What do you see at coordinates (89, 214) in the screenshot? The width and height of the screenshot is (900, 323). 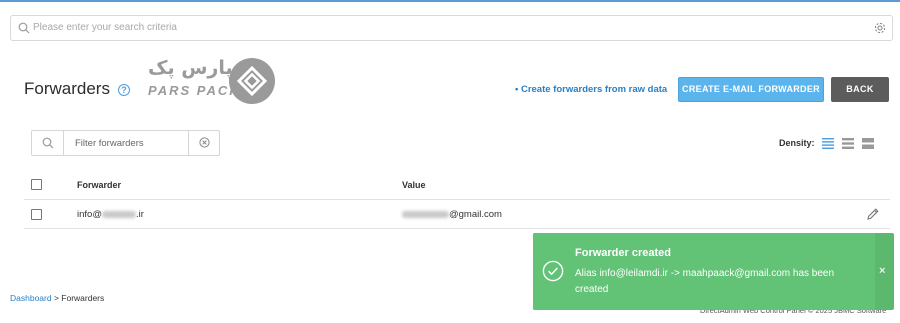 I see `forwarder-prefix: info@` at bounding box center [89, 214].